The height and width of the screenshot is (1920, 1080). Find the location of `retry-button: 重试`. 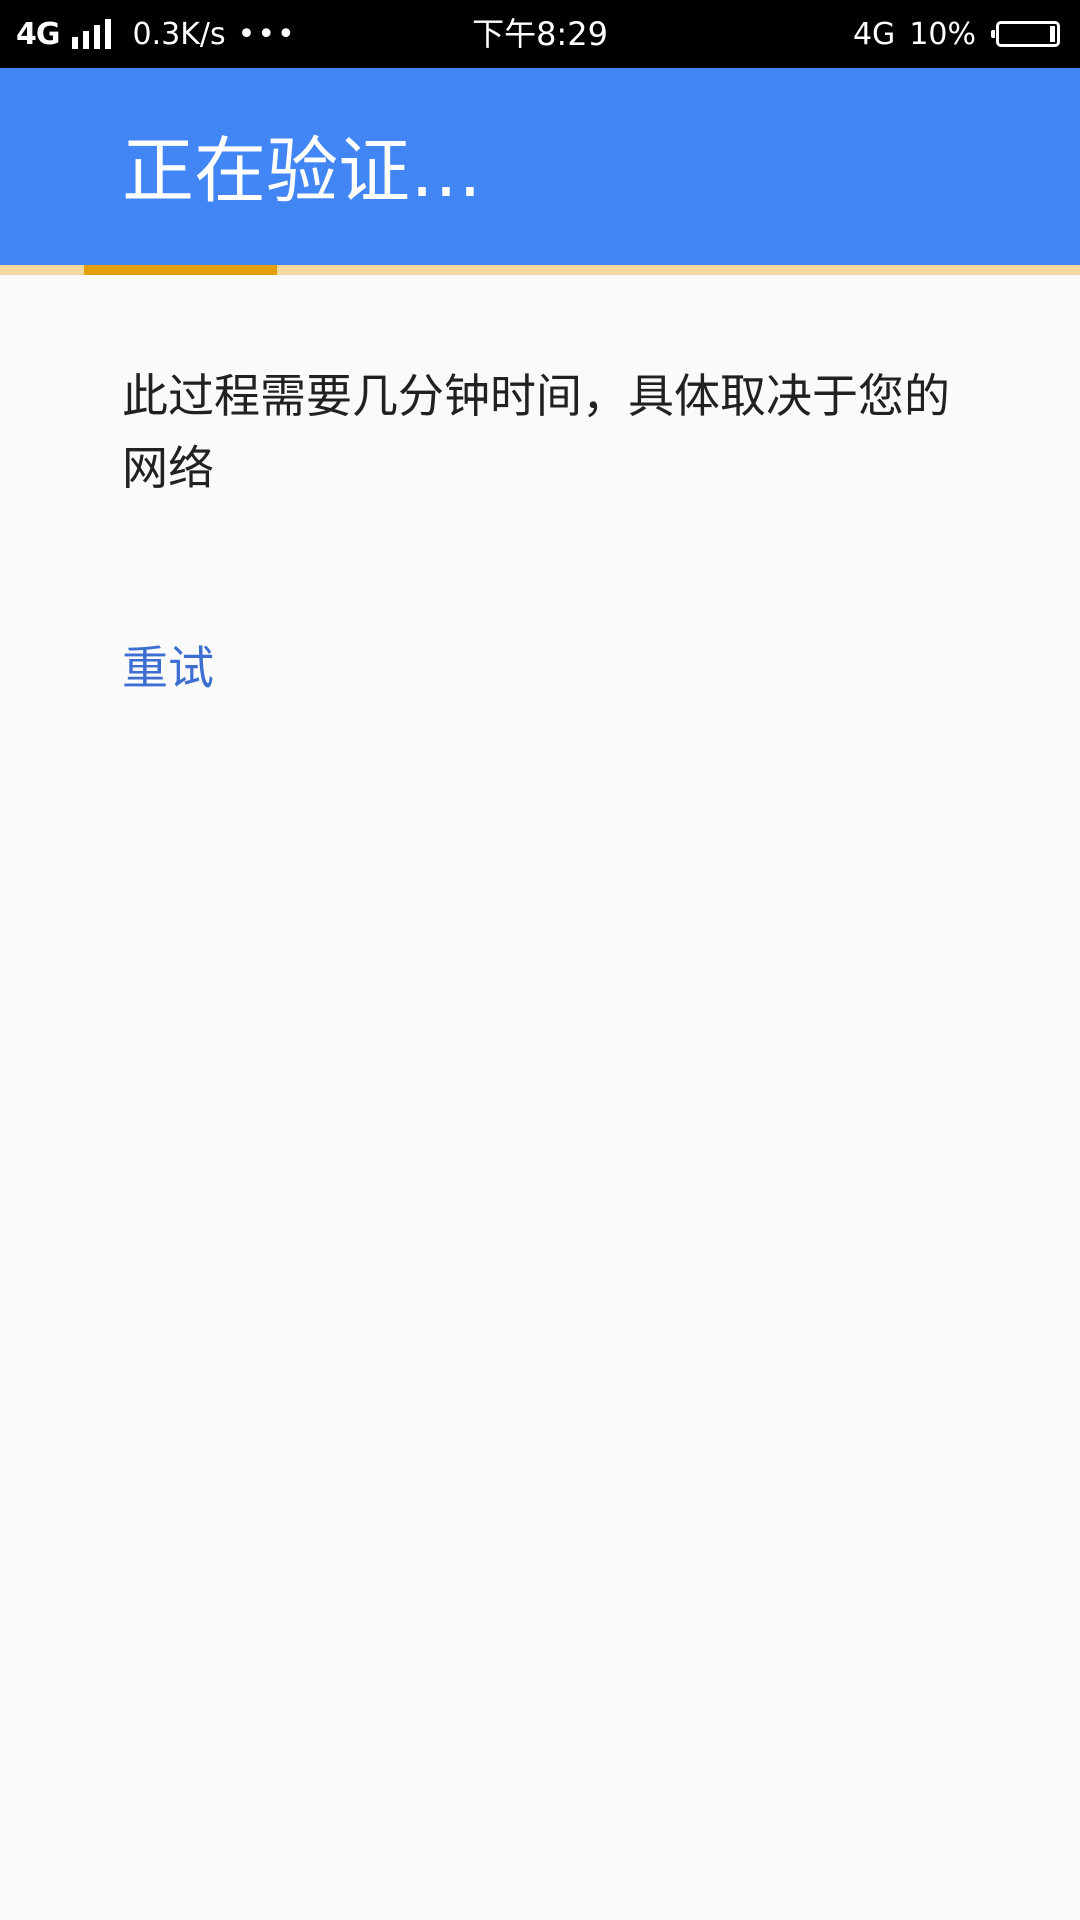

retry-button: 重试 is located at coordinates (168, 665).